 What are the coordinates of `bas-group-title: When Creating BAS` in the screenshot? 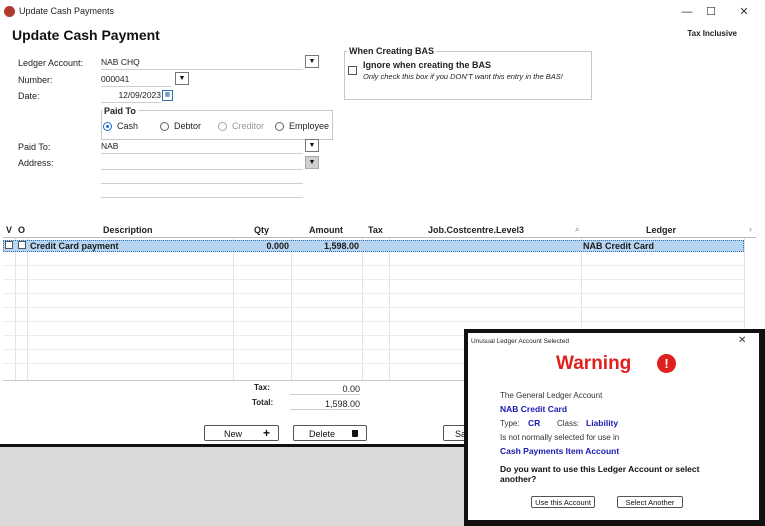 It's located at (392, 51).